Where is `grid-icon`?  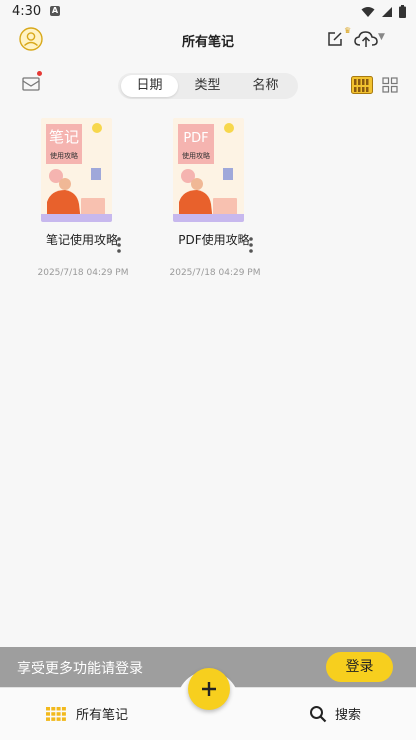 grid-icon is located at coordinates (390, 85).